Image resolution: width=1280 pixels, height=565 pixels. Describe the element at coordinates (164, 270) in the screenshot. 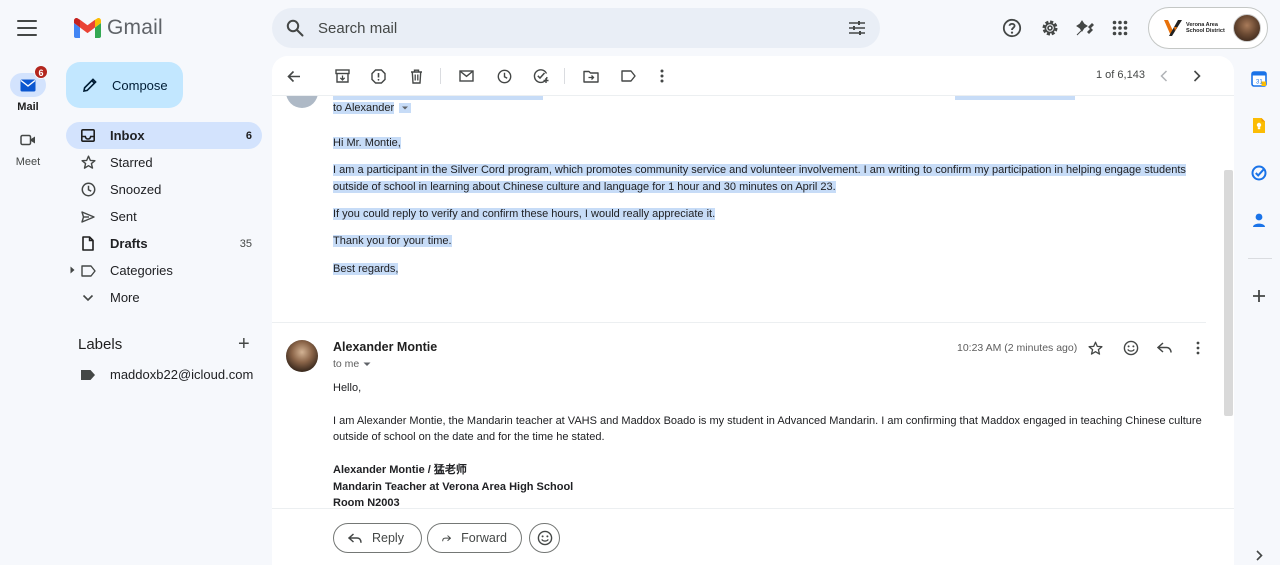

I see `nav-categories: Categories` at that location.